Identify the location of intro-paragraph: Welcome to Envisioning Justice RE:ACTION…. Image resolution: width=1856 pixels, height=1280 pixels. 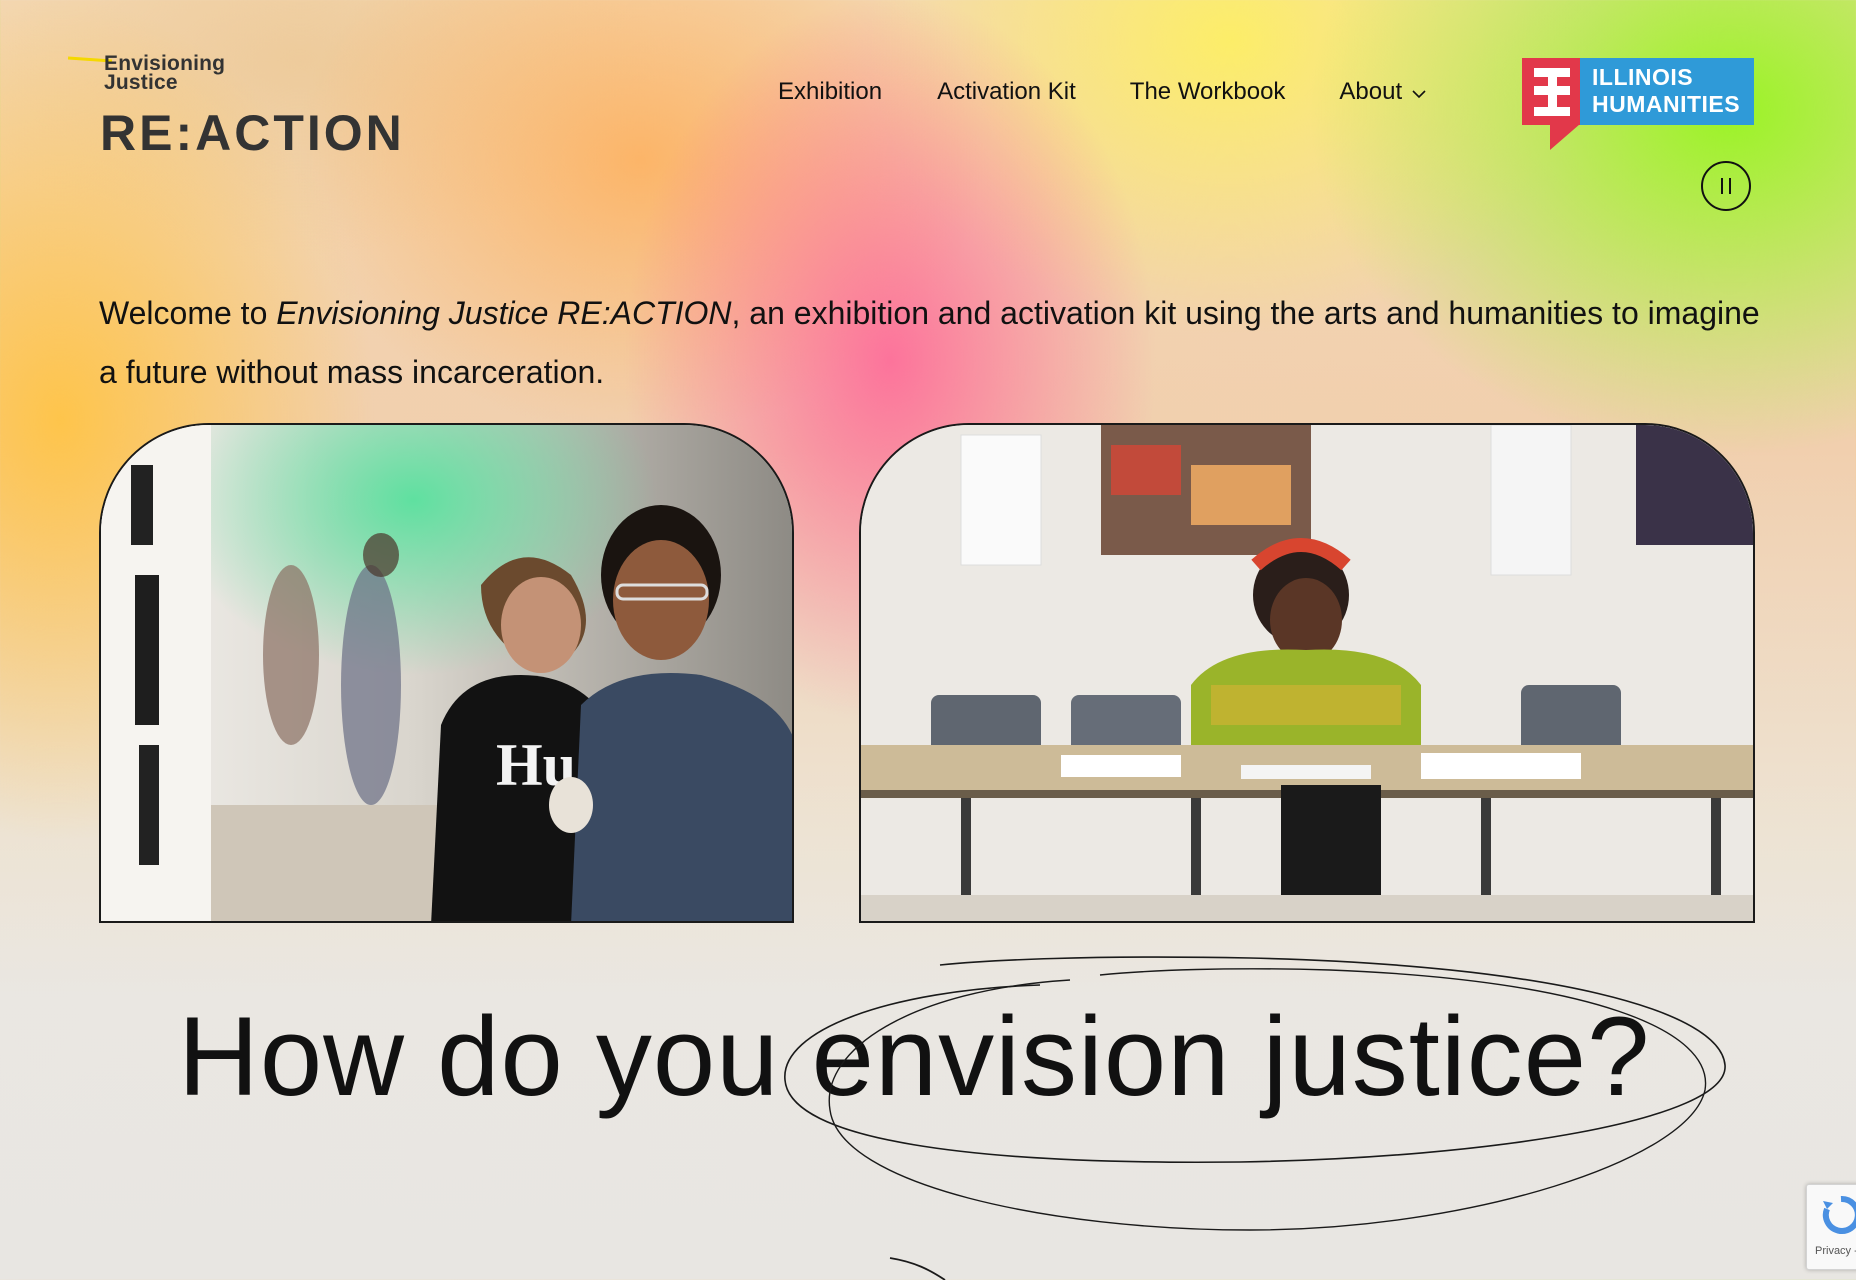
(939, 343).